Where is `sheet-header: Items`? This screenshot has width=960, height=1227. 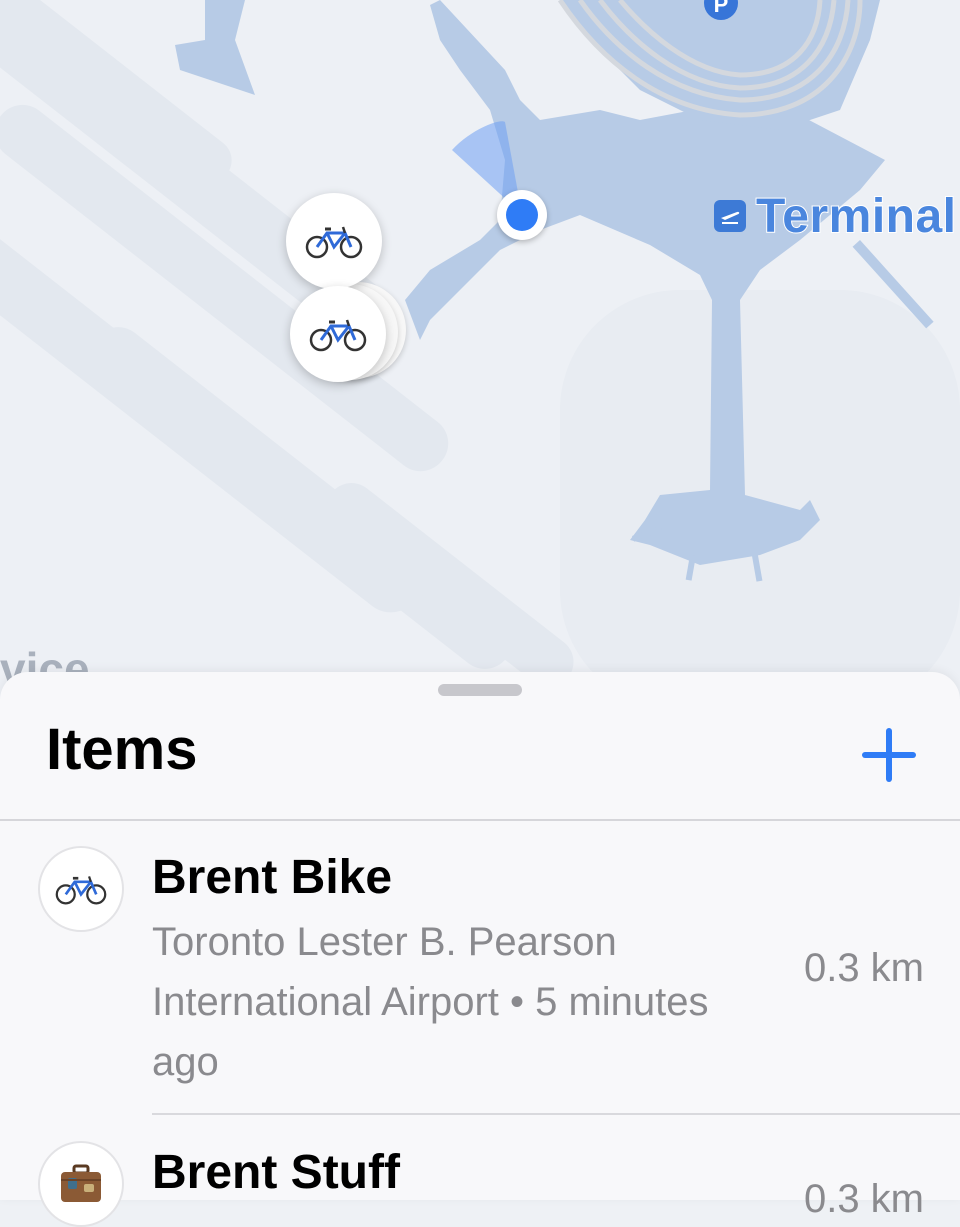 sheet-header: Items is located at coordinates (480, 746).